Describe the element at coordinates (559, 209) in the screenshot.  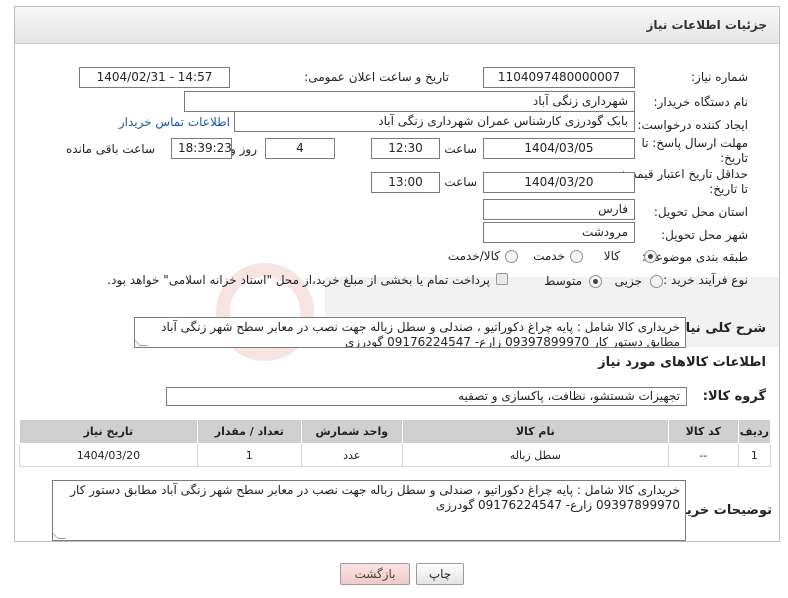
I see `delivery-province-field: فارس` at that location.